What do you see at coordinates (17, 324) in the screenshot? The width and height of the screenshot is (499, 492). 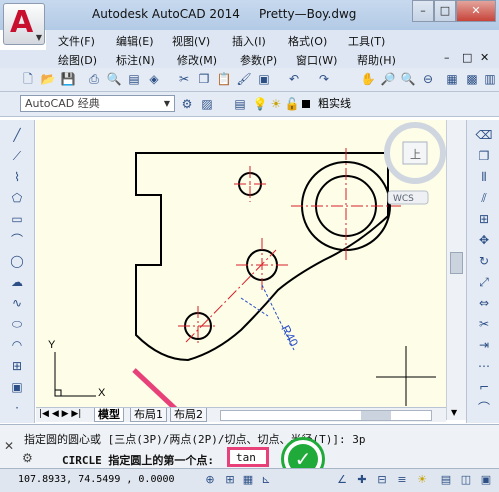 I see `ellipse-icon: ⬭` at bounding box center [17, 324].